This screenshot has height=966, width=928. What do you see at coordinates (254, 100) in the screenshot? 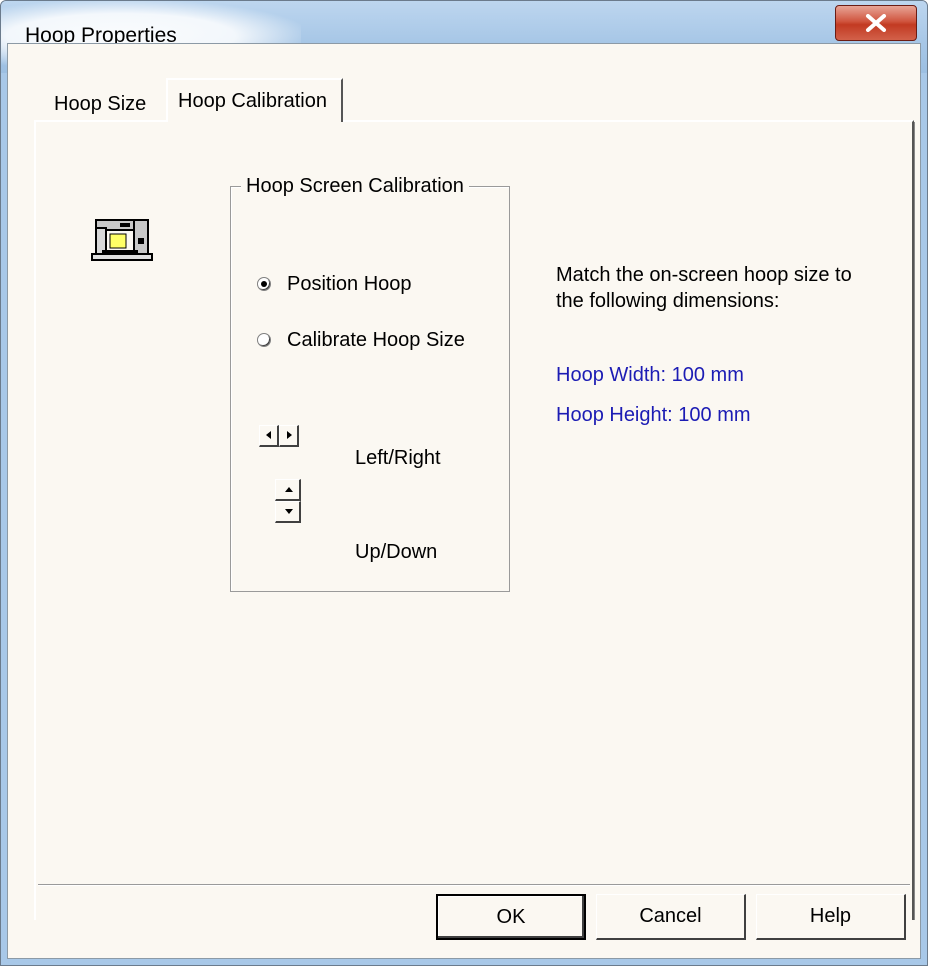
I see `tab-hoop-calibration: Hoop Calibration` at bounding box center [254, 100].